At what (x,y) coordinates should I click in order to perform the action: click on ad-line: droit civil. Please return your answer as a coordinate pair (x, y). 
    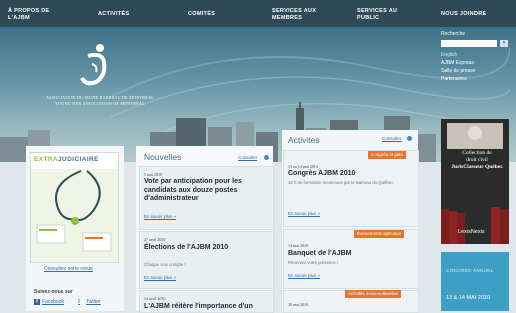
    Looking at the image, I should click on (477, 160).